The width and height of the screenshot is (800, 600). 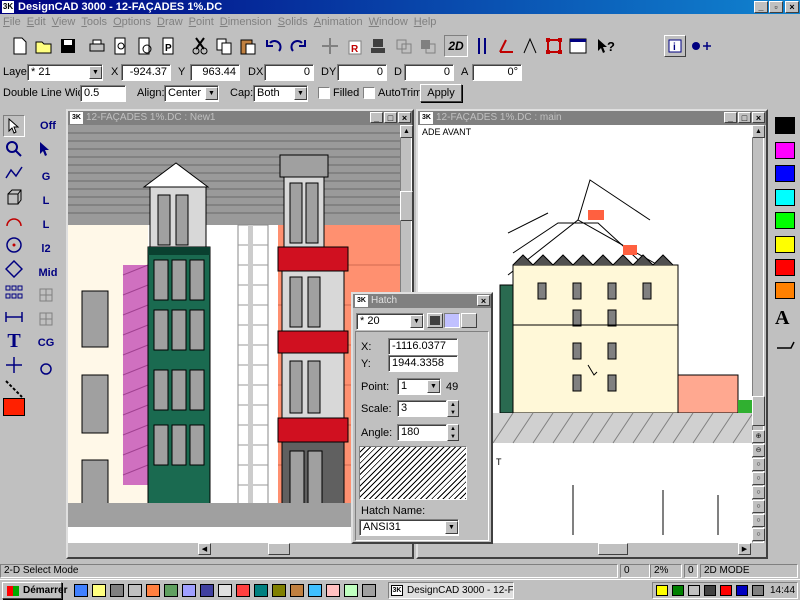 I want to click on paste-icon, so click(x=247, y=45).